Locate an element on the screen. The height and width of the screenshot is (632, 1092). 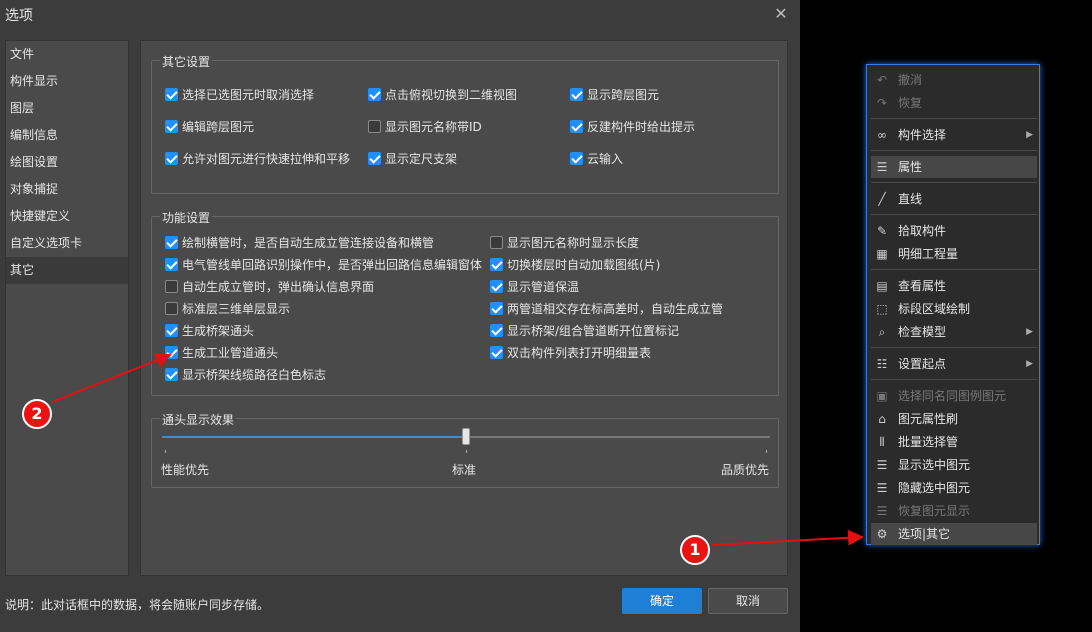
arrow-2-line is located at coordinates (111, 377).